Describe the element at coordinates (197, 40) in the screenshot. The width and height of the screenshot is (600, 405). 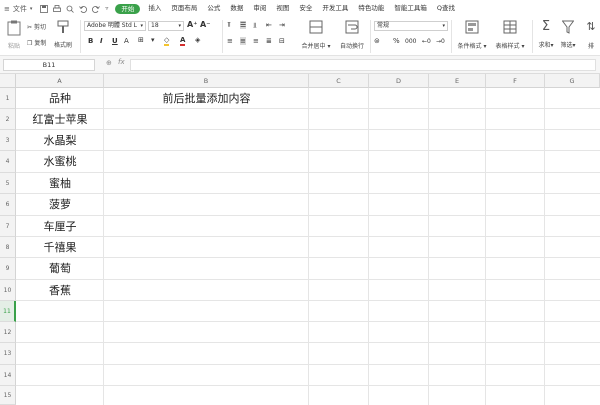
I see `clear-format-icon: ◈` at that location.